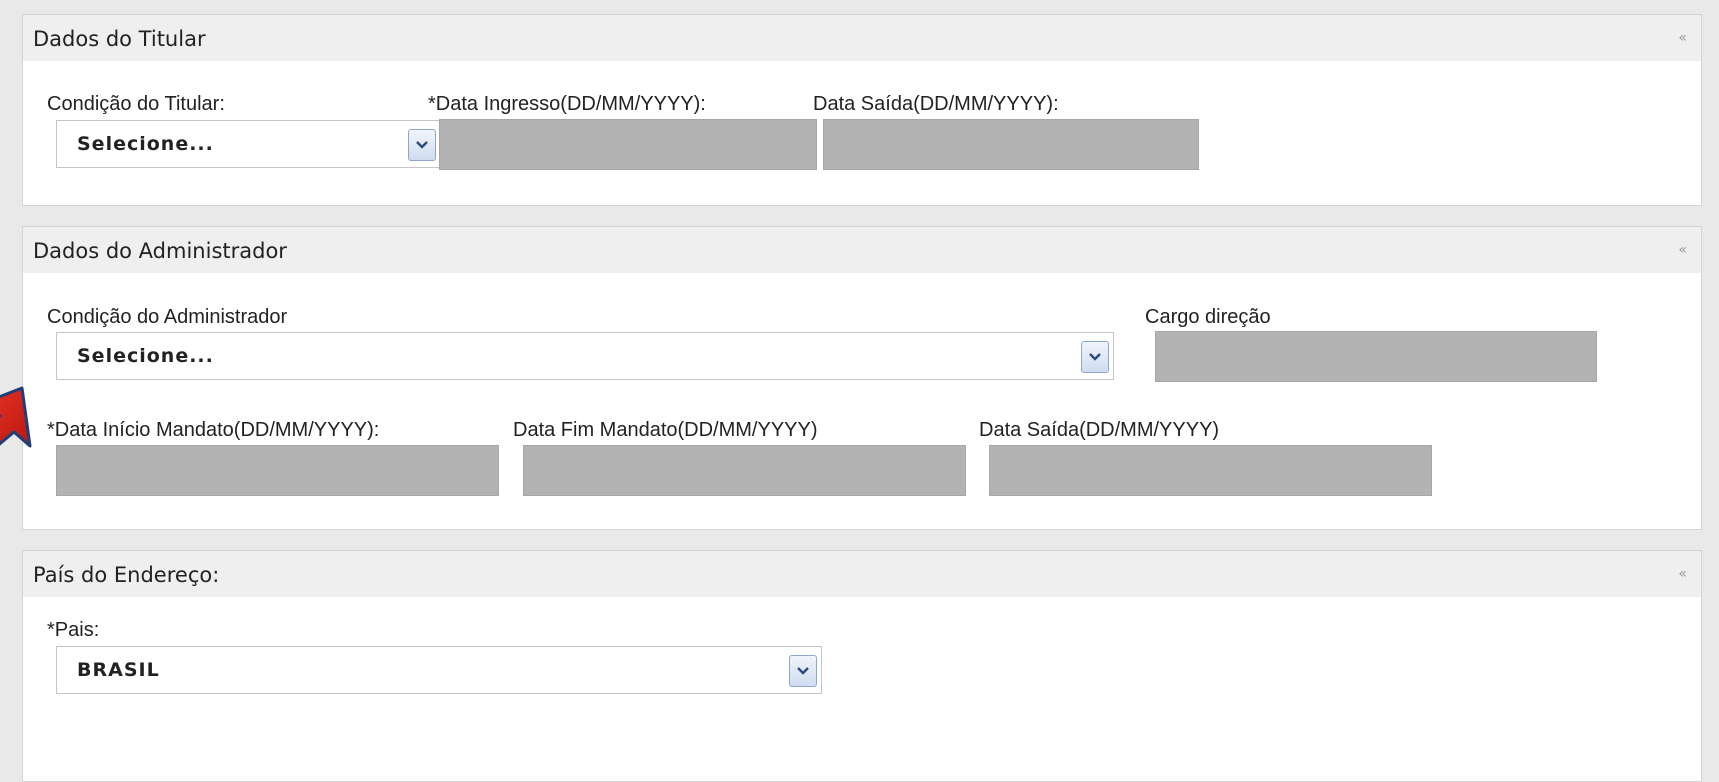 The image size is (1719, 782). What do you see at coordinates (665, 430) in the screenshot?
I see `data-fim-mandato-label: Data Fim Mandato(DD/MM/YYYY)` at bounding box center [665, 430].